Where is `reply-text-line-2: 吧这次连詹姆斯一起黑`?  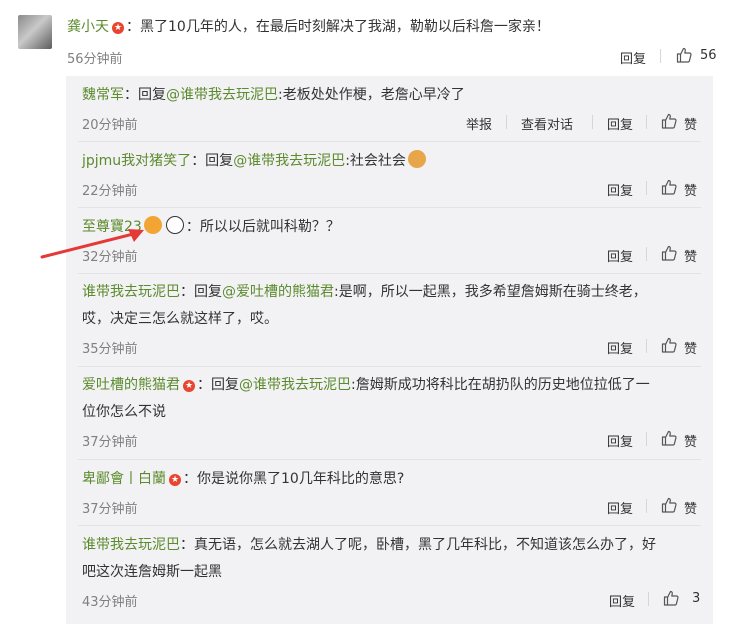 reply-text-line-2: 吧这次连詹姆斯一起黑 is located at coordinates (152, 572).